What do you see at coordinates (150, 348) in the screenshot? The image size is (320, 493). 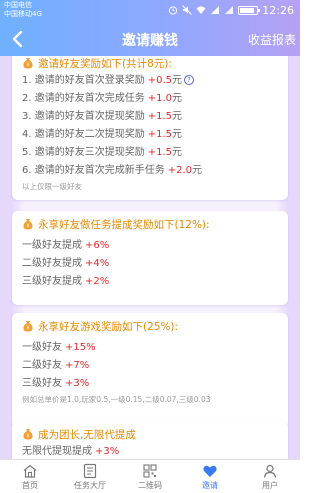 I see `list-item: 一级好友 +15%` at bounding box center [150, 348].